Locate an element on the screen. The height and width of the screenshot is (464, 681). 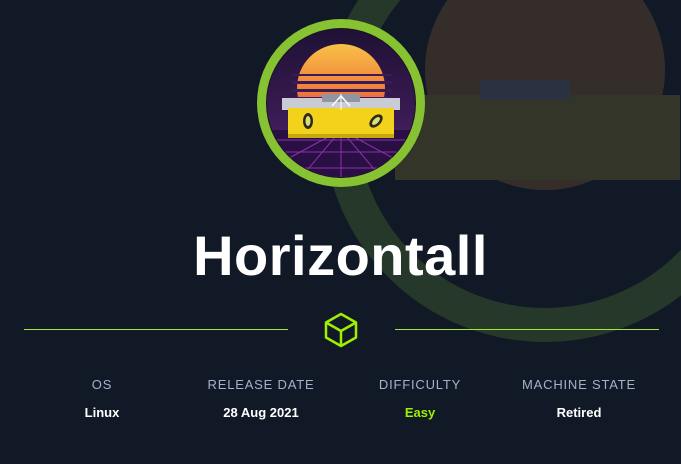
stat-value: 28 Aug 2021 is located at coordinates (261, 412).